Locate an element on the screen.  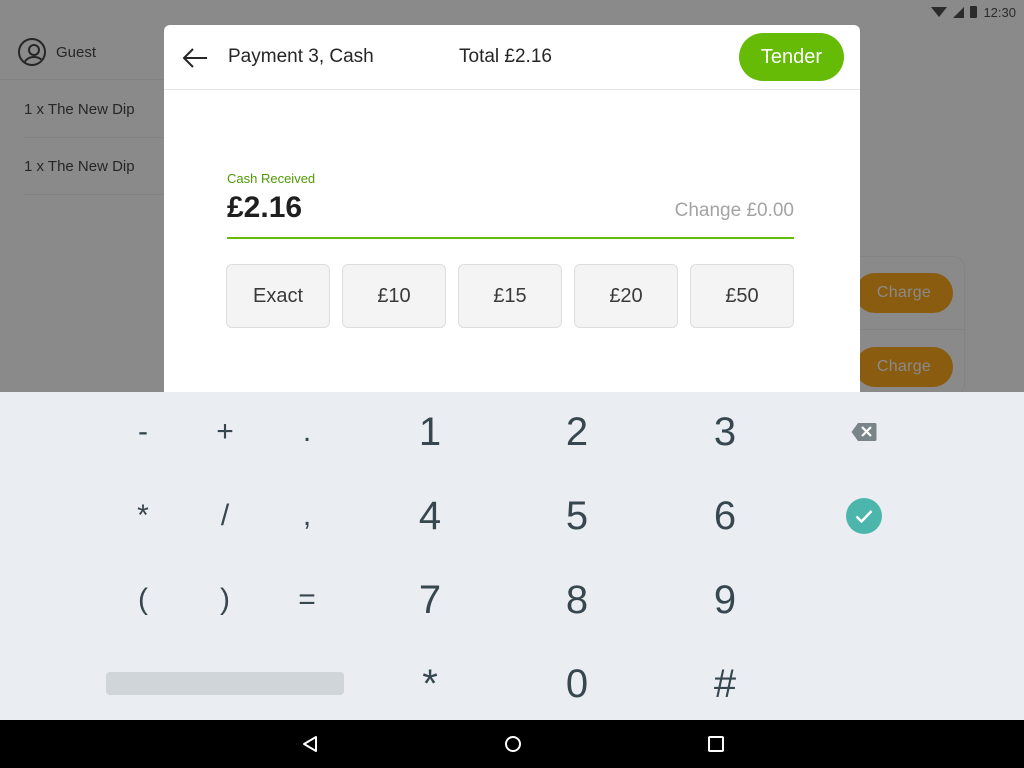
status-bar: 12:30 is located at coordinates (512, 12).